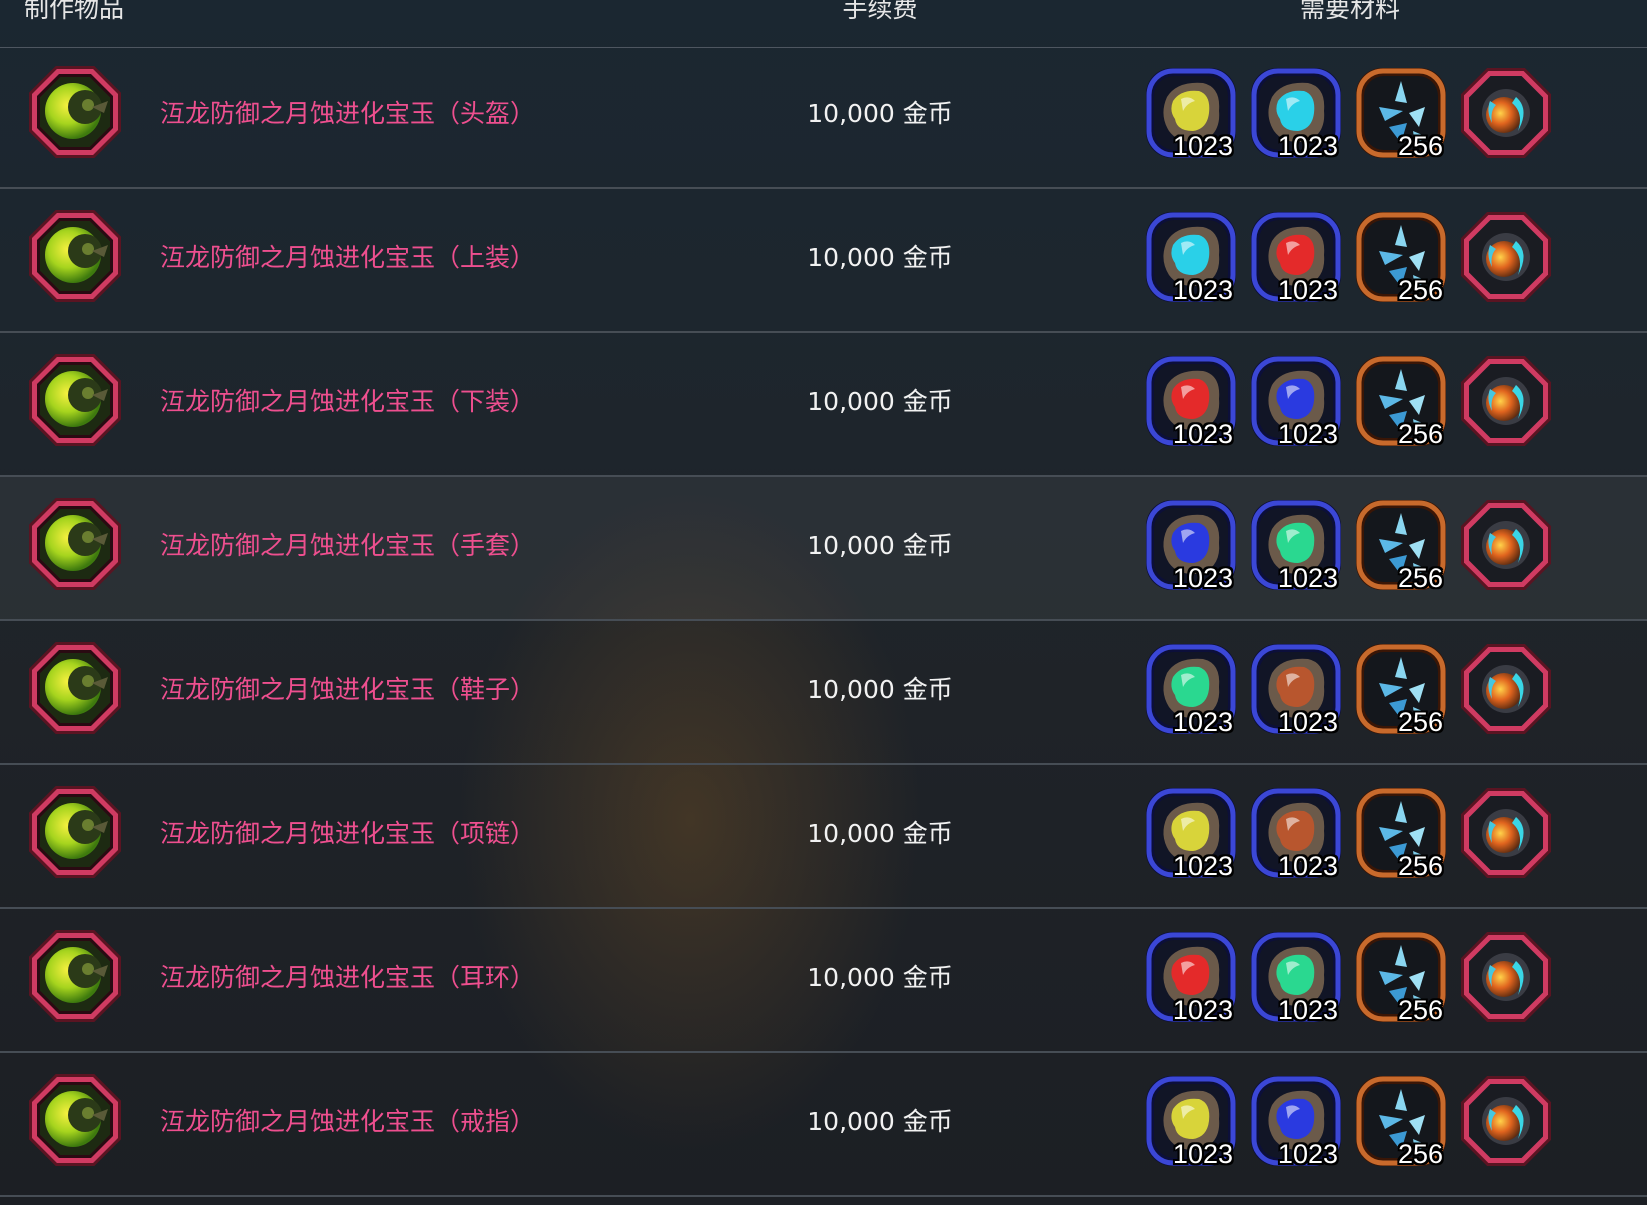 The height and width of the screenshot is (1205, 1647). I want to click on recipe-row: 沍龙防御之月蚀进化宝玉（头盔） 10,000 金币 1023 1023 256, so click(823, 117).